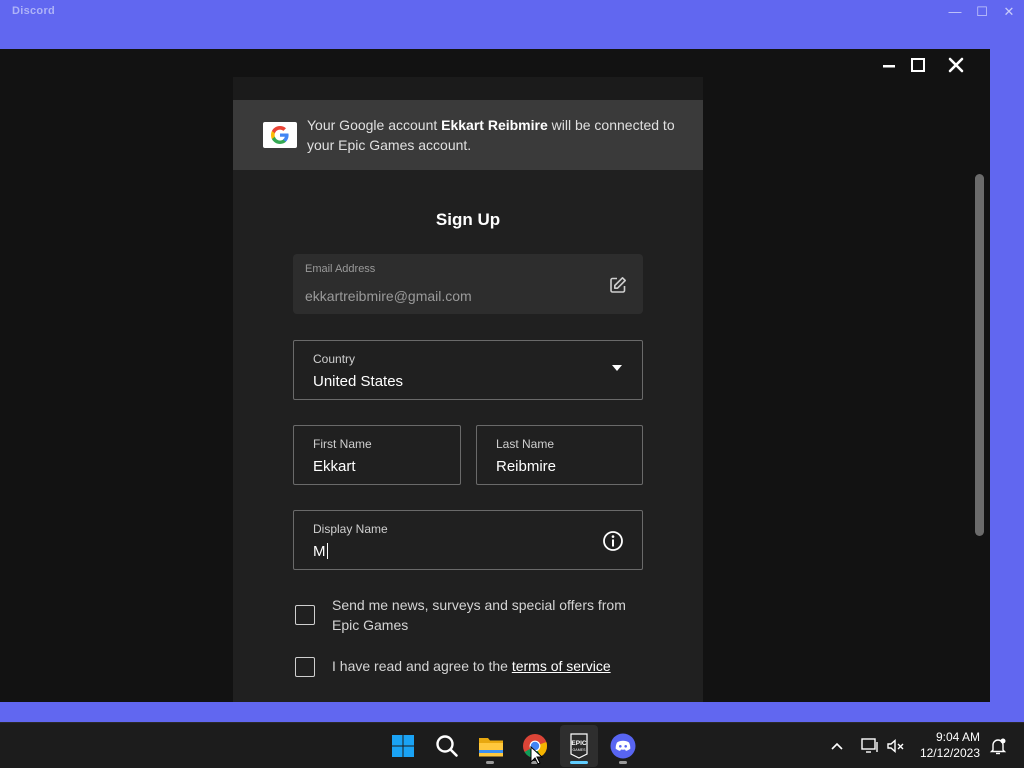  Describe the element at coordinates (579, 762) in the screenshot. I see `epic-games-indicator` at that location.